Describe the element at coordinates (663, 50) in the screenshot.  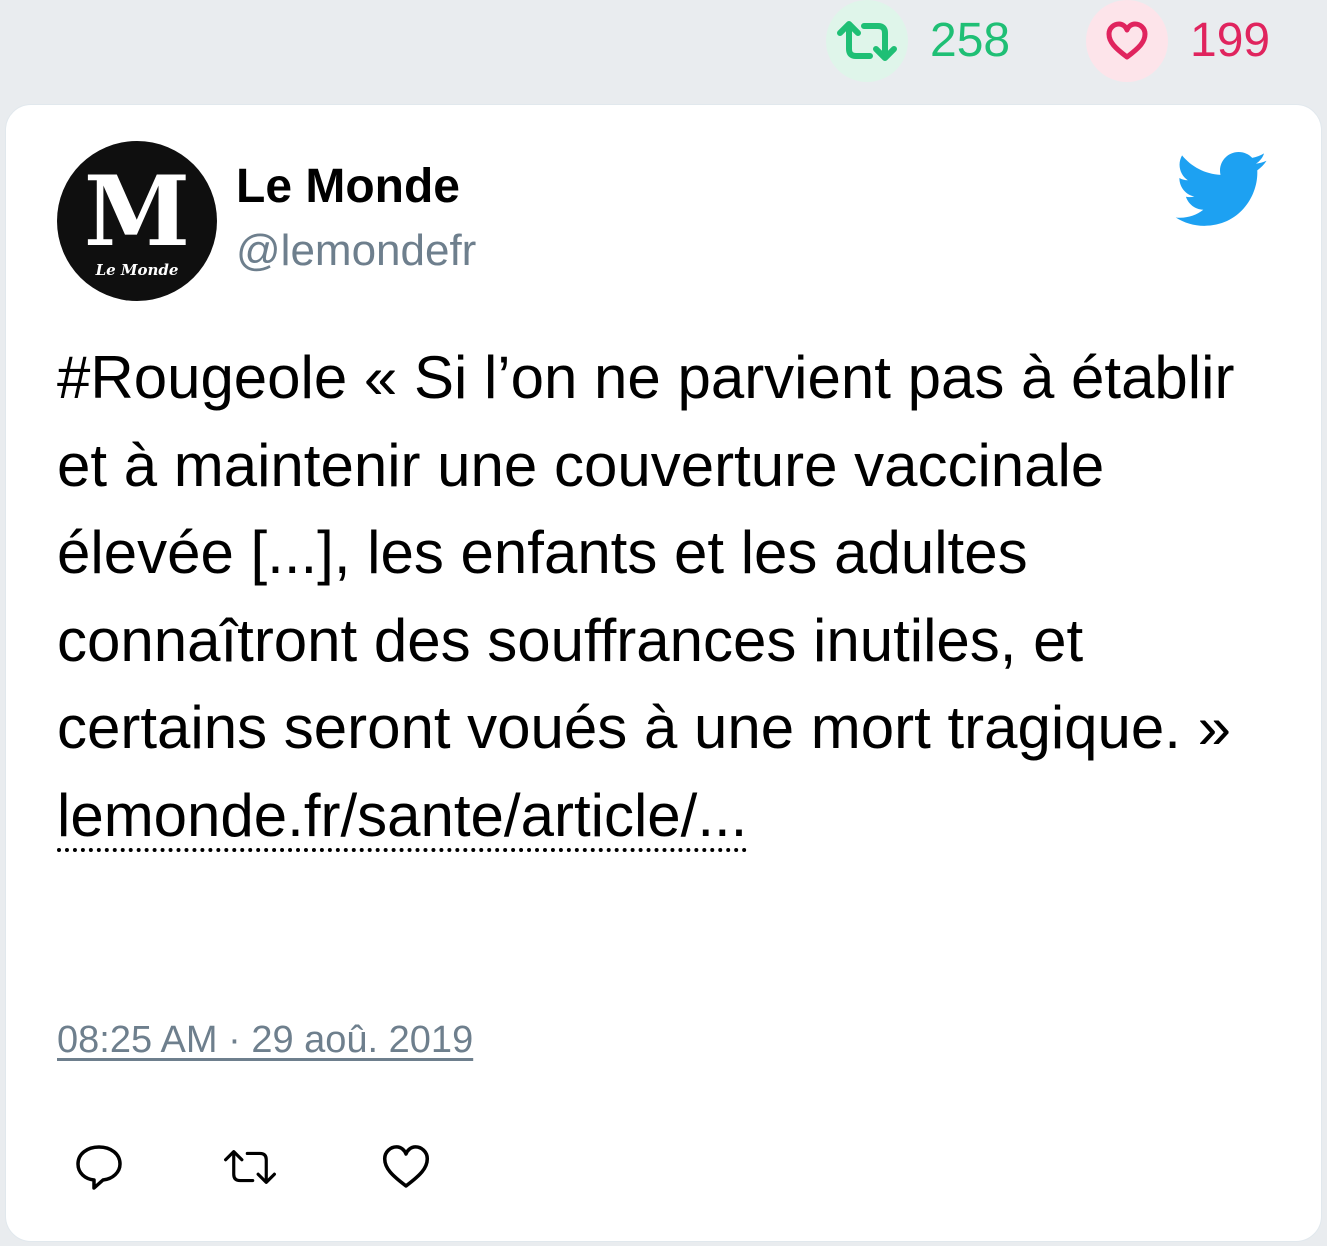
I see `engagement-stats-bar: 258 199` at that location.